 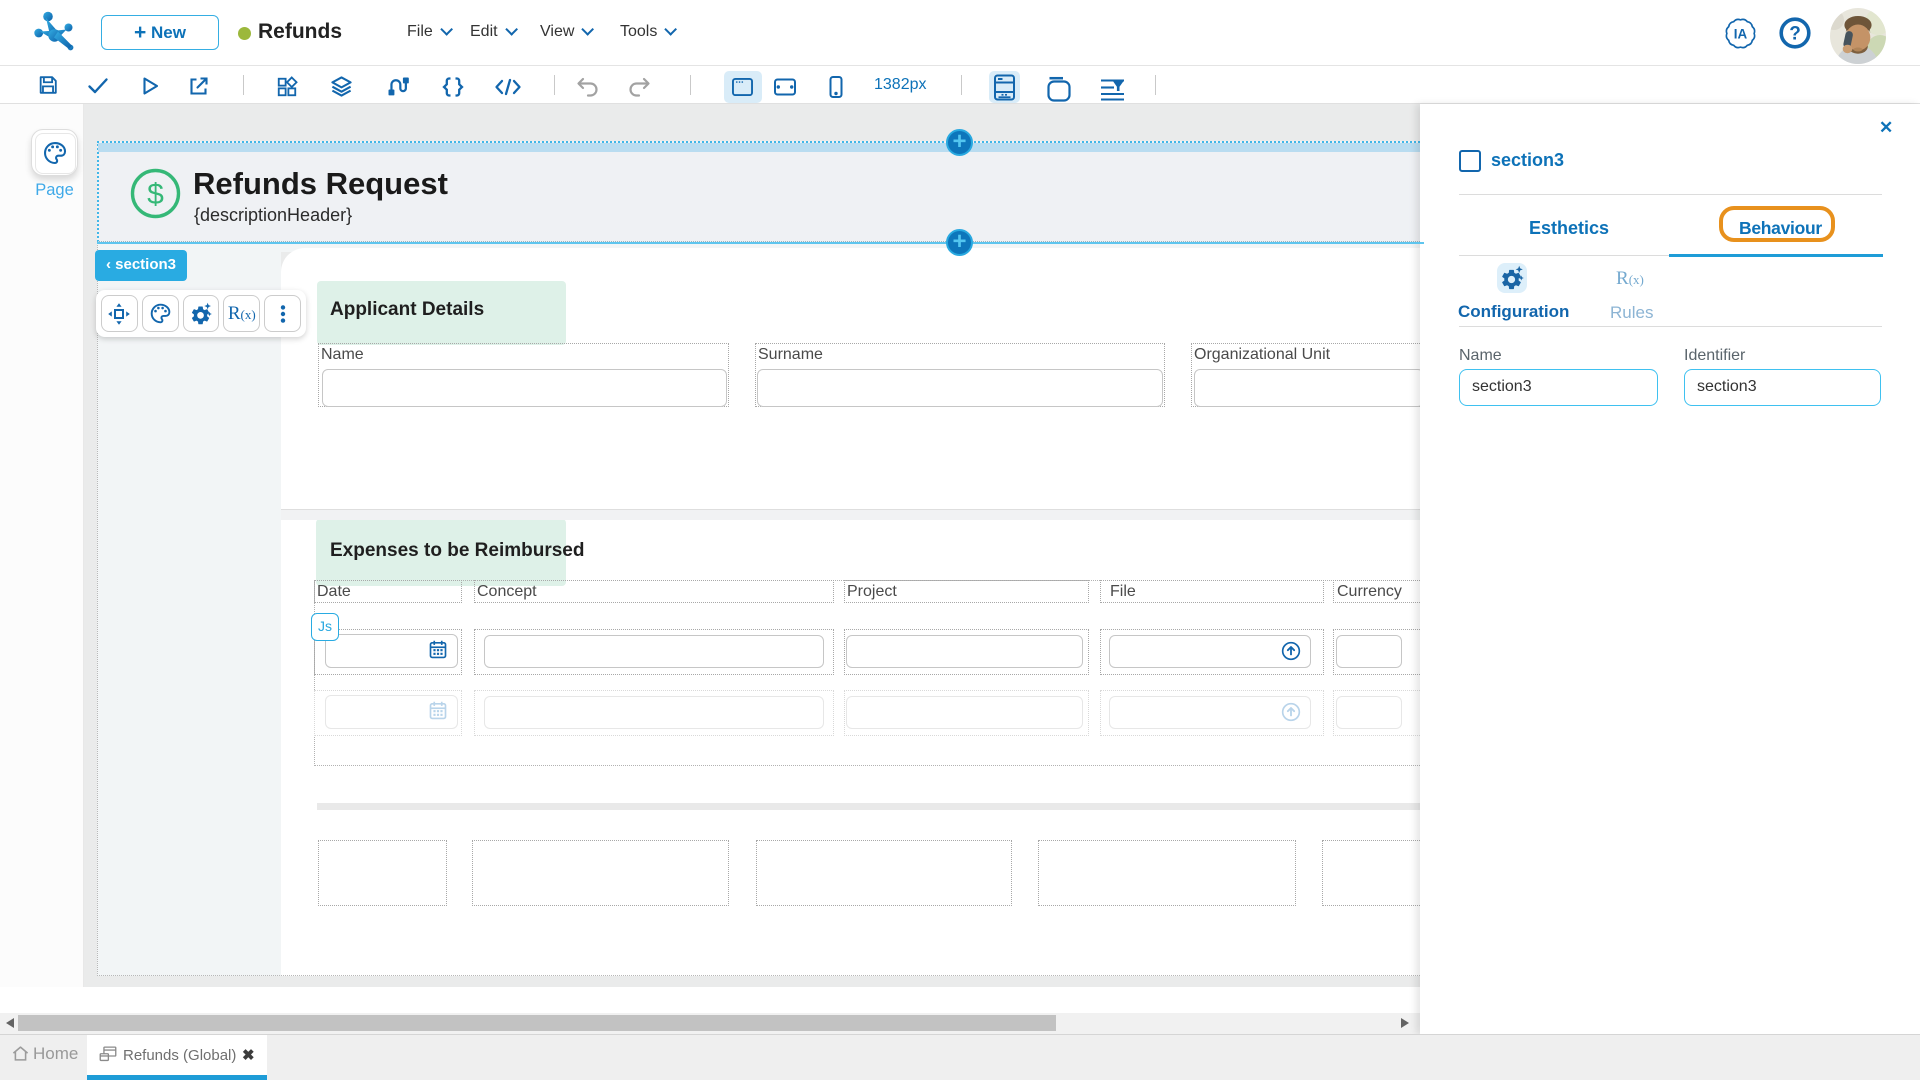 I want to click on svg-text: IA, so click(x=1741, y=34).